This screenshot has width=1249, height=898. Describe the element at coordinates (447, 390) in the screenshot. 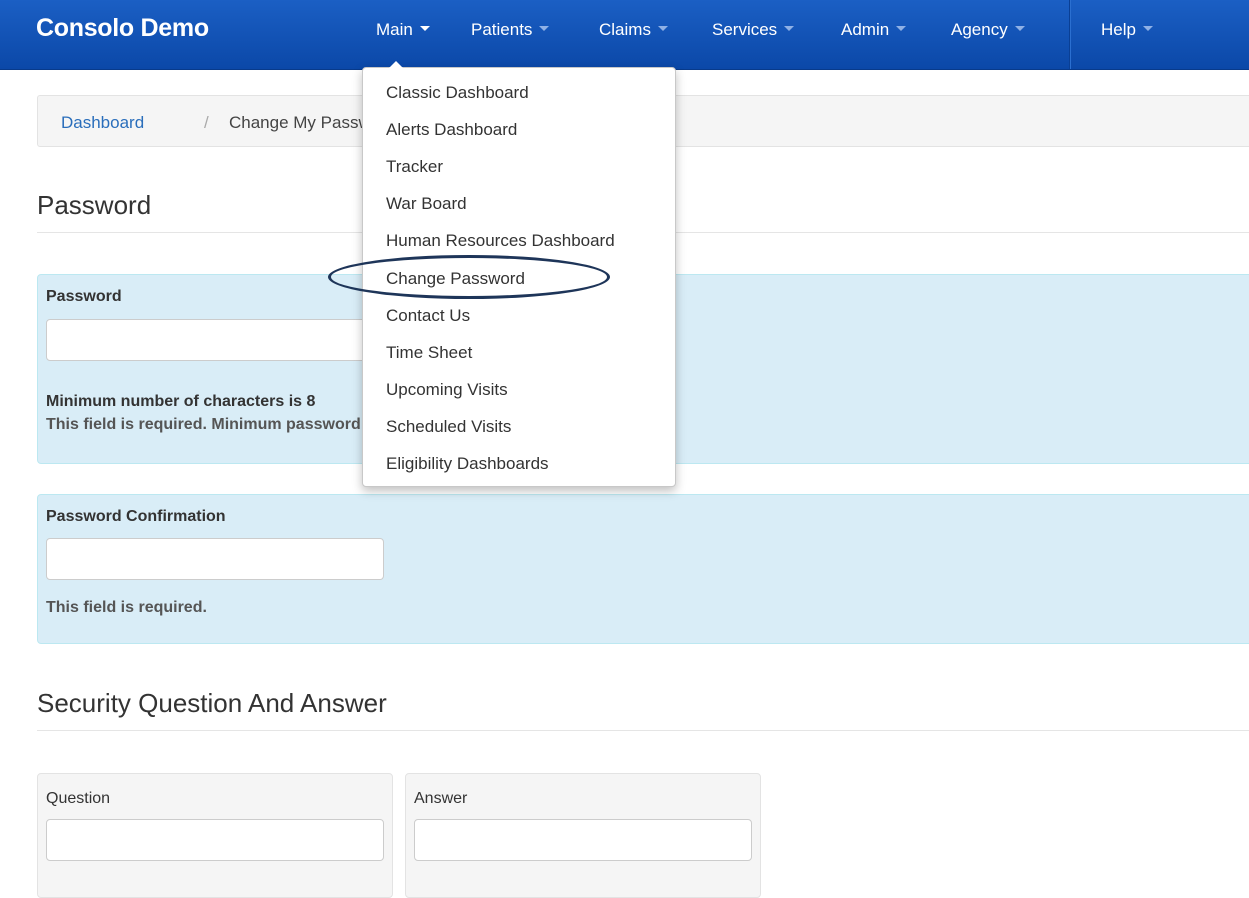

I see `menu-item-upcoming-visits: Upcoming Visits` at that location.